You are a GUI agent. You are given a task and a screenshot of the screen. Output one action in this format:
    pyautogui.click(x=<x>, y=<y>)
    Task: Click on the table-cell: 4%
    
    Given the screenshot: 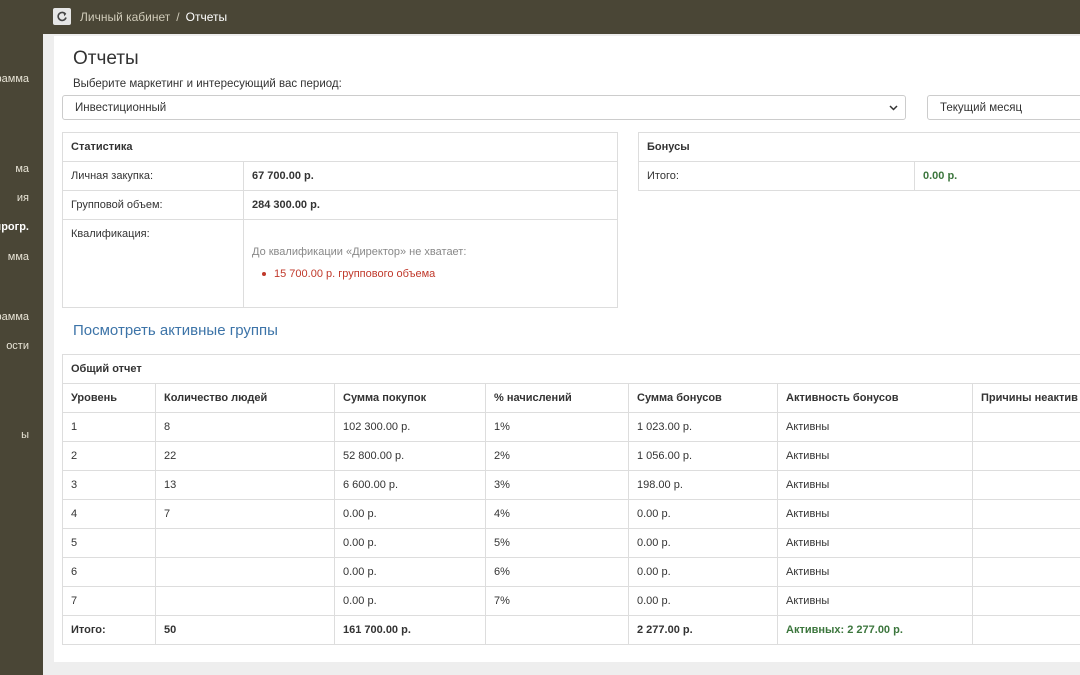 What is the action you would take?
    pyautogui.click(x=557, y=514)
    